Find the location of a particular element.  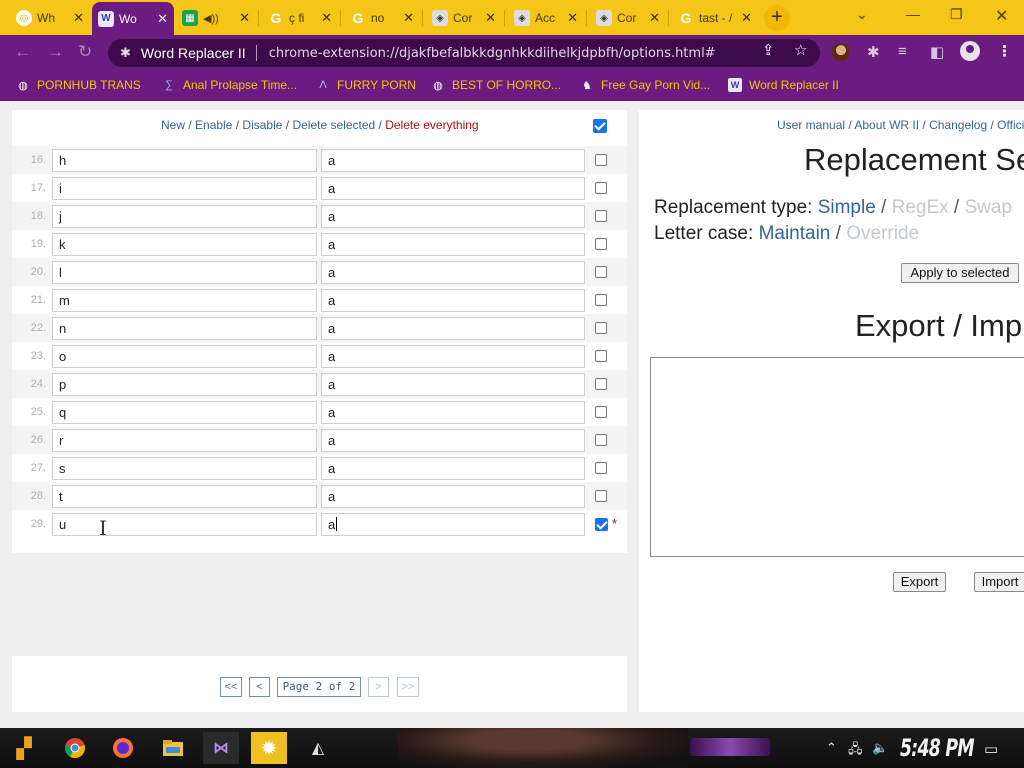

select-all-checkbox is located at coordinates (600, 126).